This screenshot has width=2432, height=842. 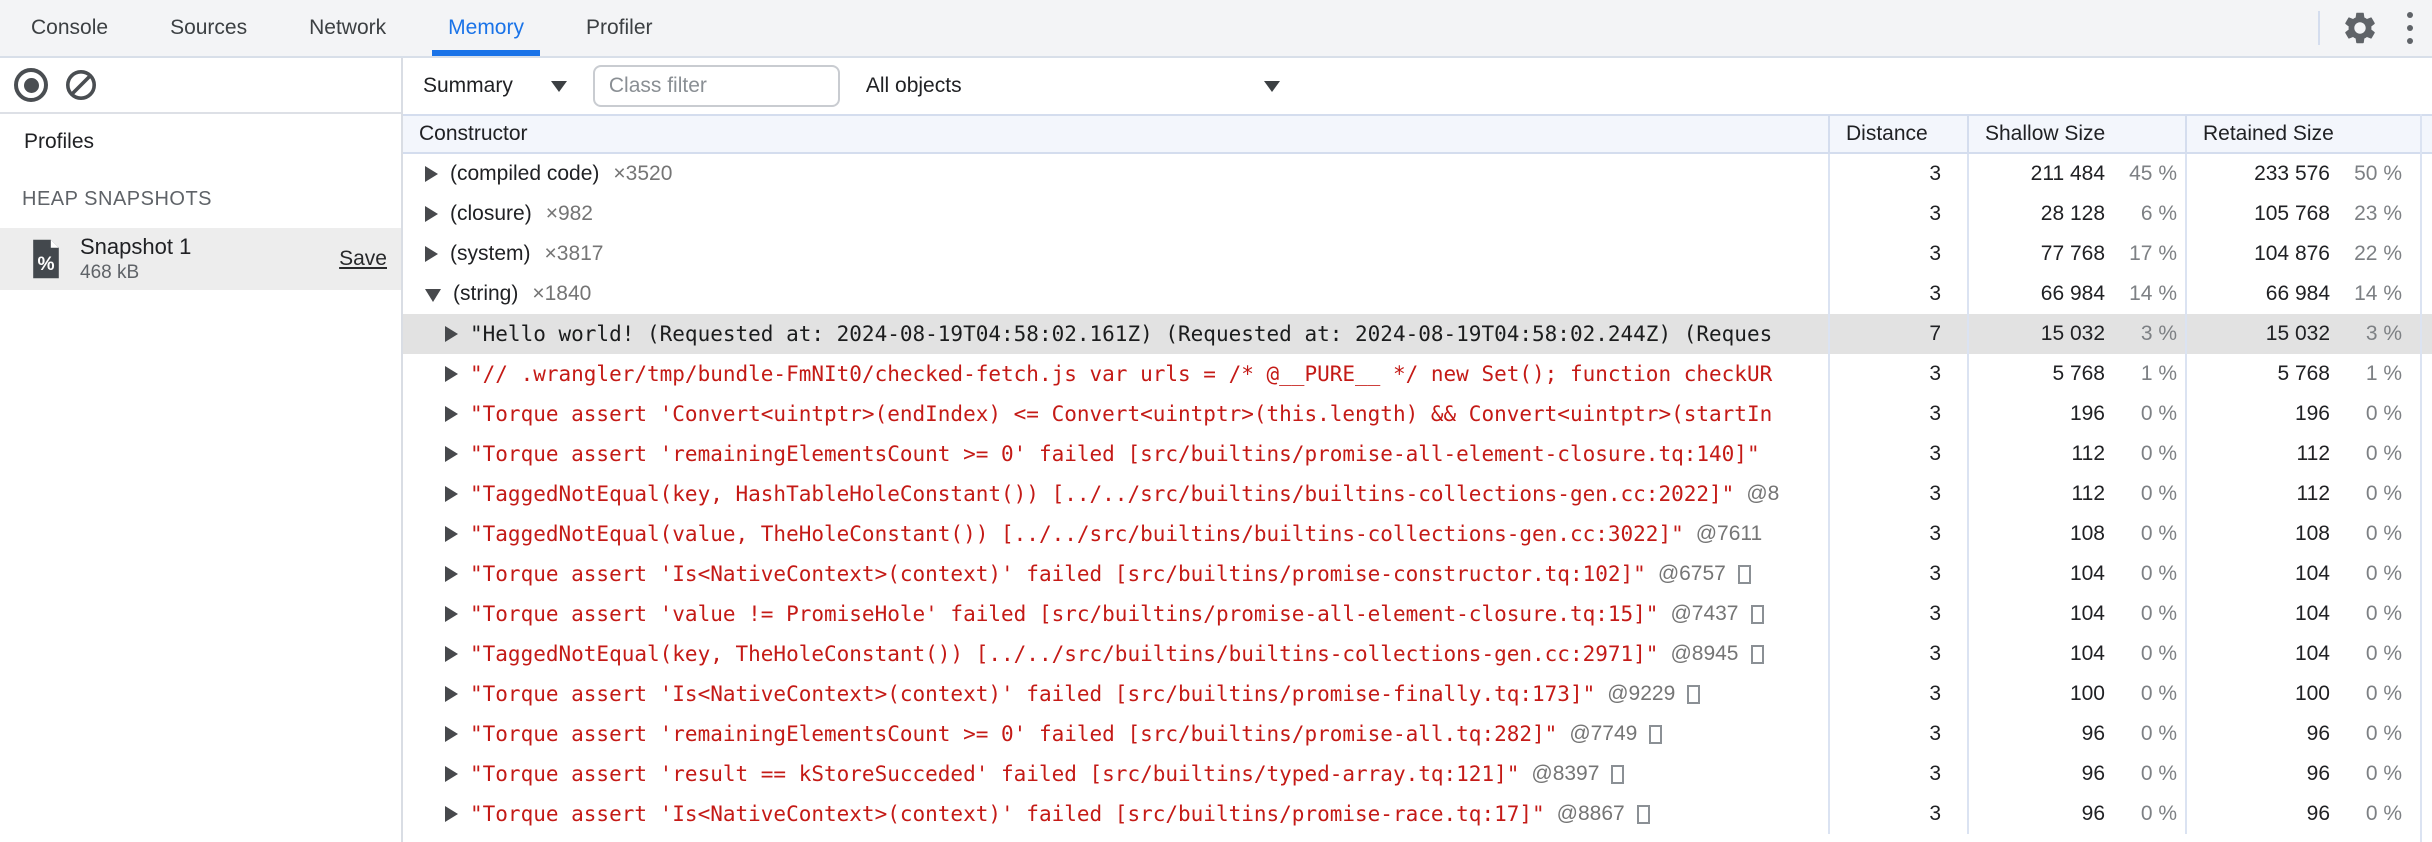 What do you see at coordinates (716, 86) in the screenshot?
I see `class-filter-input` at bounding box center [716, 86].